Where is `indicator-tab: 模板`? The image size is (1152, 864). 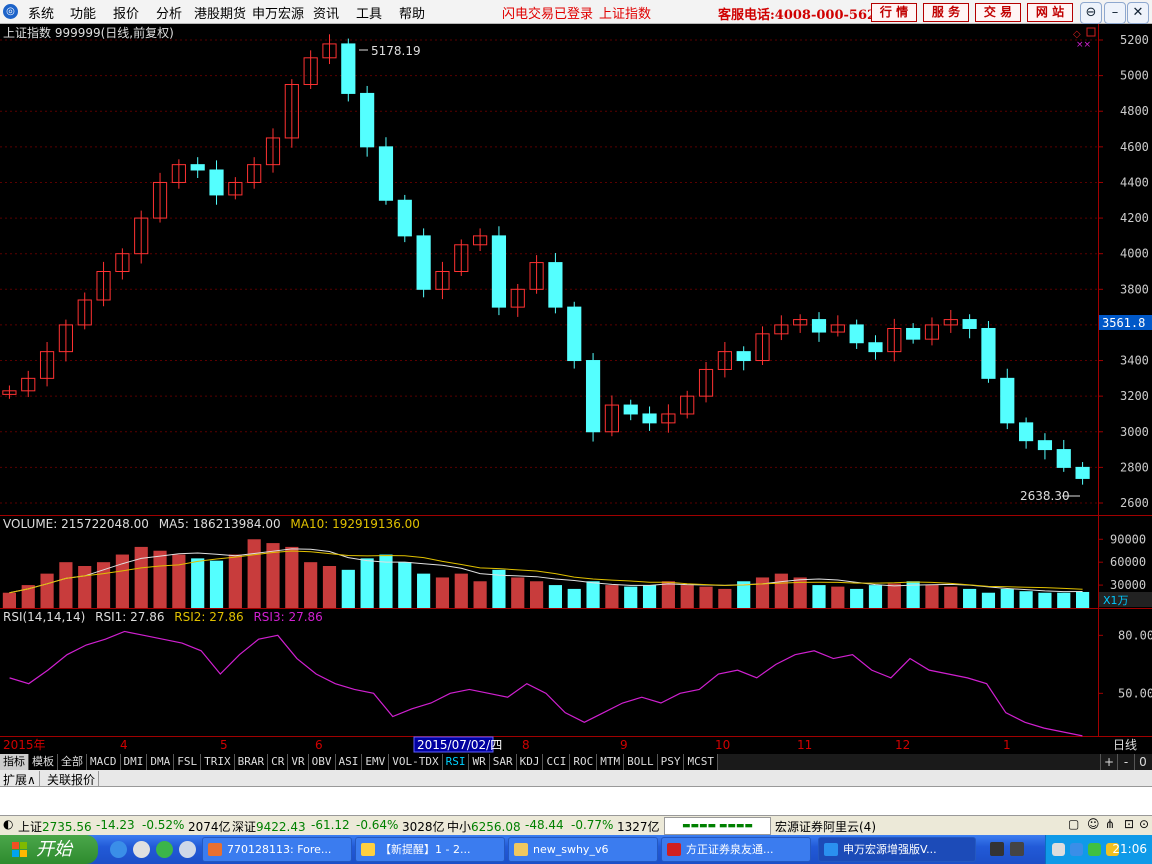 indicator-tab: 模板 is located at coordinates (43, 762).